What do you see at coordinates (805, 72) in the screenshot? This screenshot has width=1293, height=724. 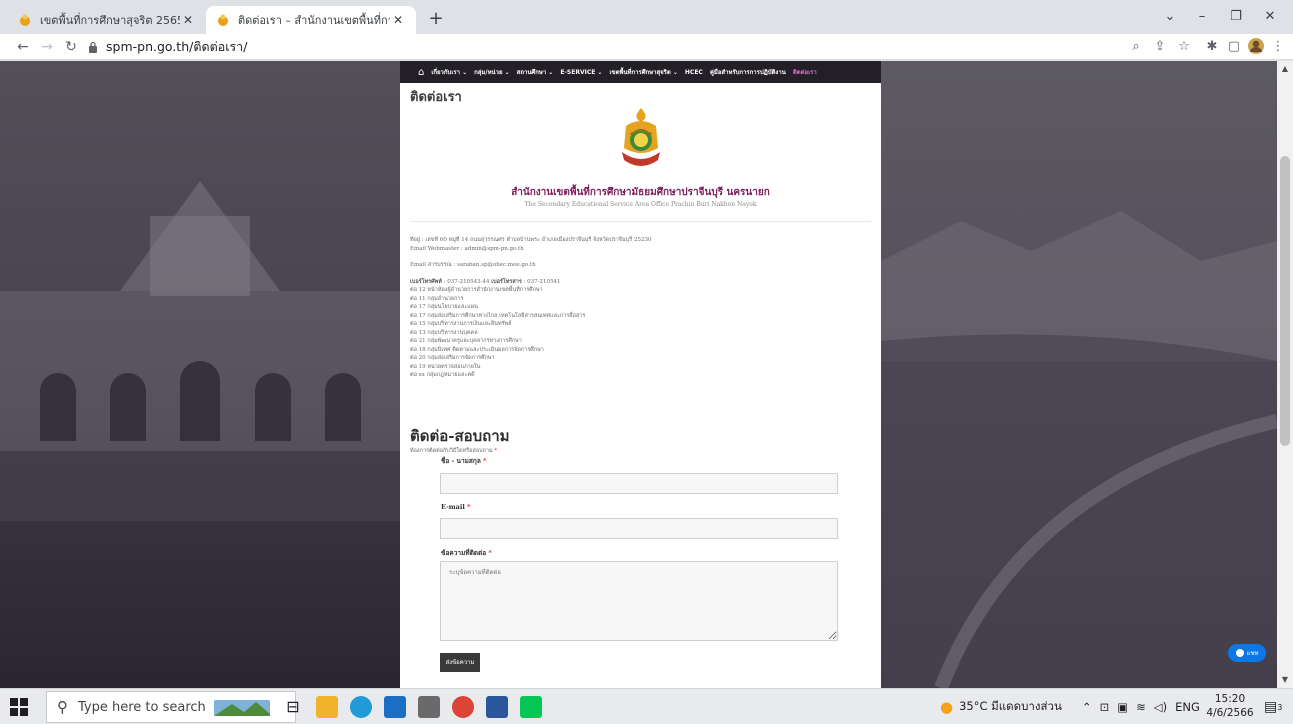 I see `nav-item-contact: ติดต่อเรา` at bounding box center [805, 72].